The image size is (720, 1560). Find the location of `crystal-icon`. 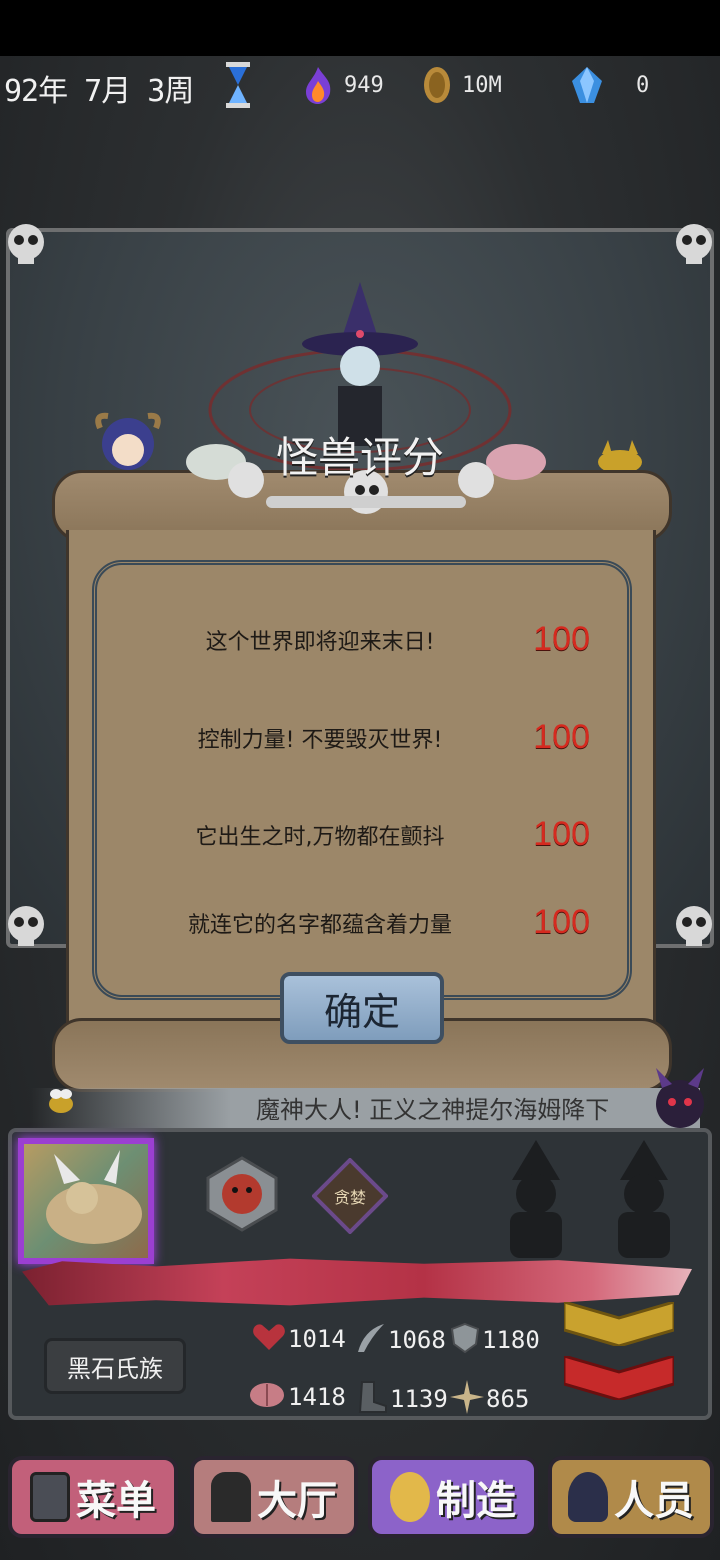

crystal-icon is located at coordinates (587, 85).